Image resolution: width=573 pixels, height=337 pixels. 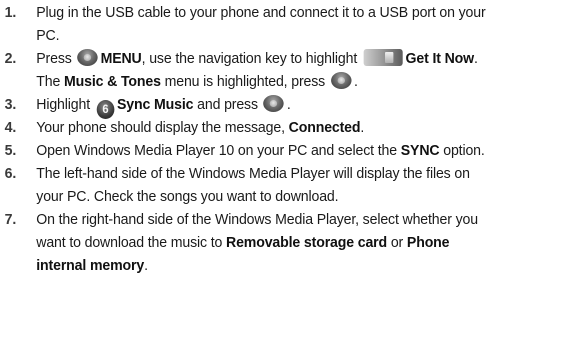 What do you see at coordinates (227, 104) in the screenshot?
I see `step-text: and press` at bounding box center [227, 104].